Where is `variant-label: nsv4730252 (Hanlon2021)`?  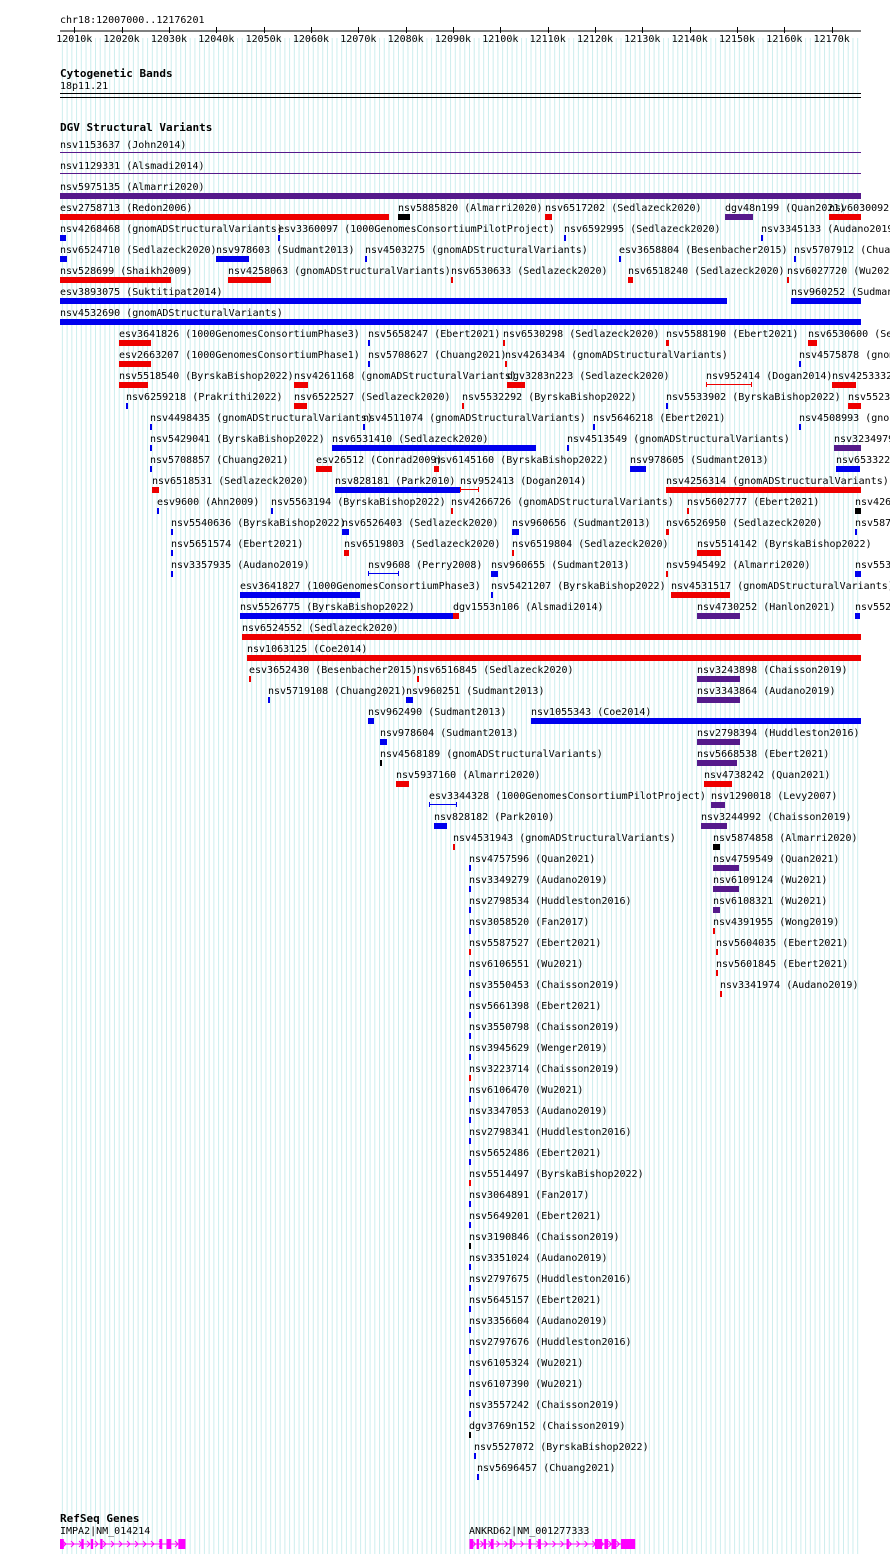
variant-label: nsv4730252 (Hanlon2021) is located at coordinates (766, 607).